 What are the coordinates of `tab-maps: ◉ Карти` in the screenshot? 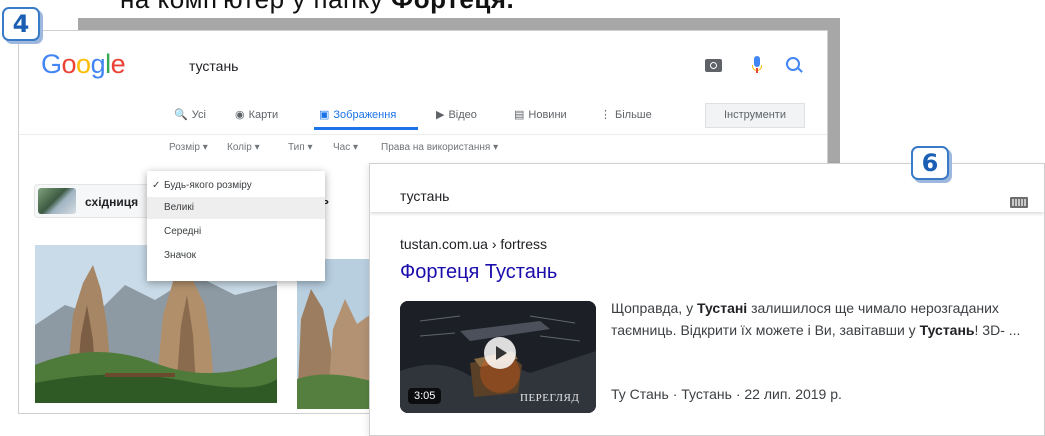 It's located at (256, 114).